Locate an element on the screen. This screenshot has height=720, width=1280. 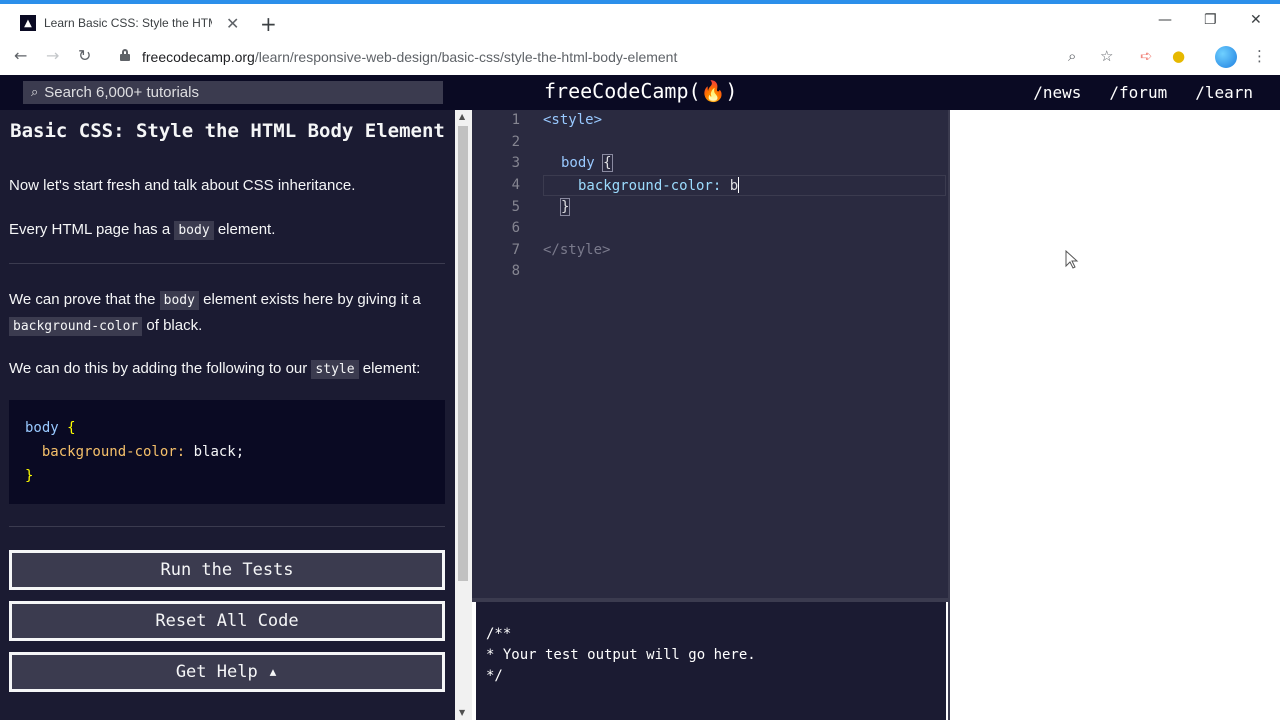
nav-link-learn: /learn is located at coordinates (1224, 92).